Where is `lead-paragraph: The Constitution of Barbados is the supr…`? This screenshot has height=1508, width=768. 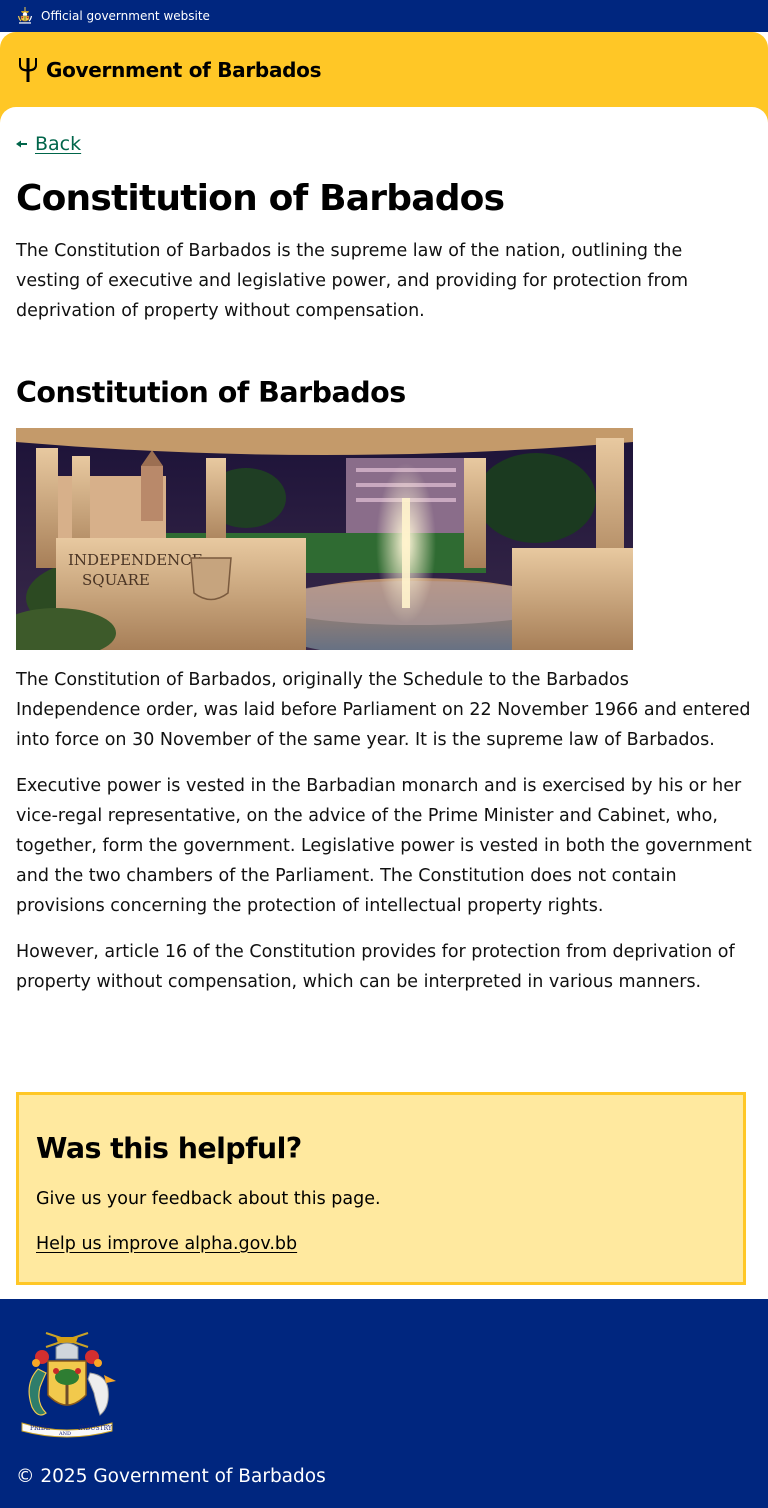
lead-paragraph: The Constitution of Barbados is the supr… is located at coordinates (352, 281).